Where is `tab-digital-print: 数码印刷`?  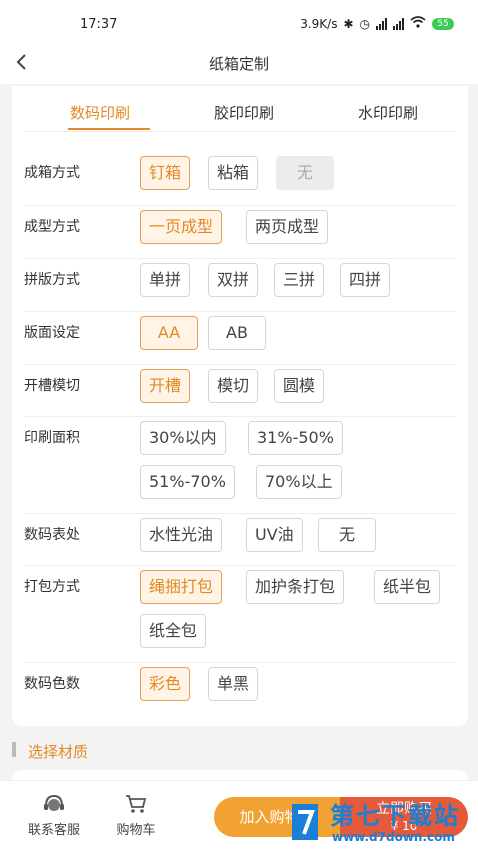
tab-digital-print: 数码印刷 is located at coordinates (100, 112).